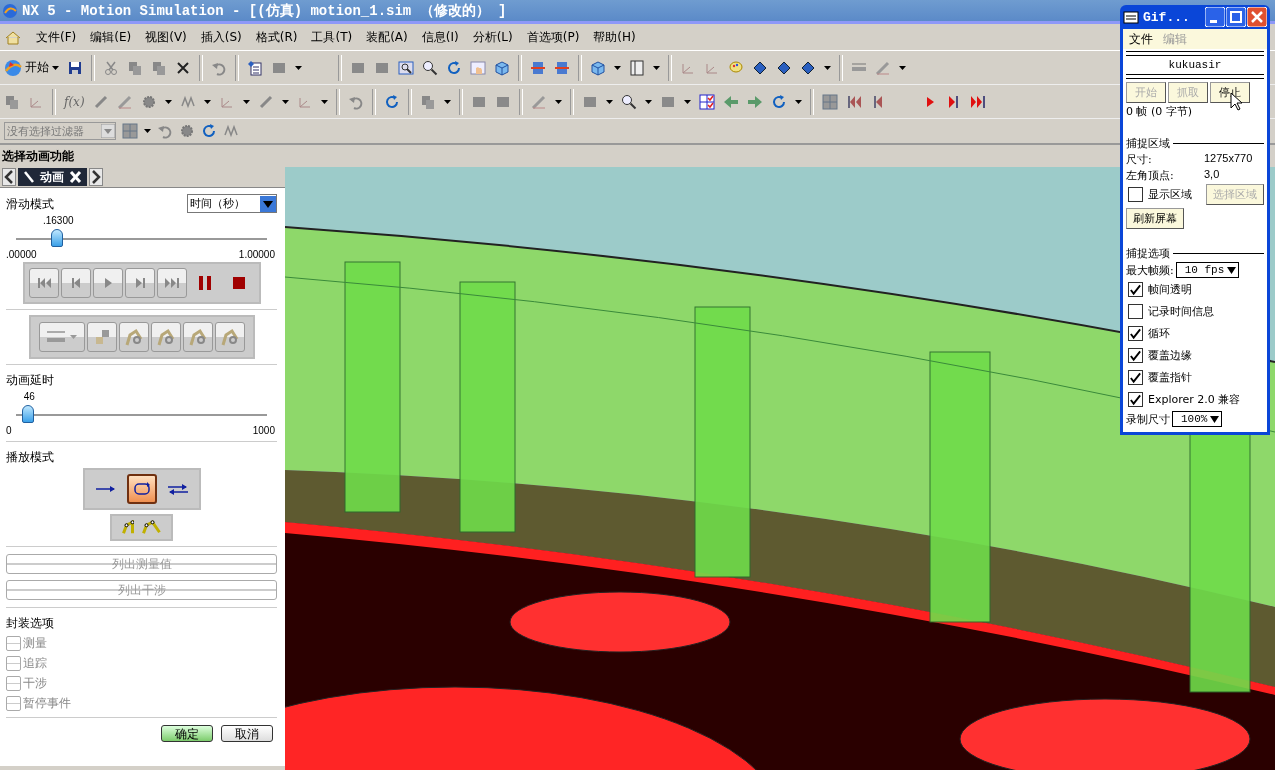 This screenshot has height=770, width=1275. Describe the element at coordinates (111, 37) in the screenshot. I see `menu-item: 编辑(E)` at that location.